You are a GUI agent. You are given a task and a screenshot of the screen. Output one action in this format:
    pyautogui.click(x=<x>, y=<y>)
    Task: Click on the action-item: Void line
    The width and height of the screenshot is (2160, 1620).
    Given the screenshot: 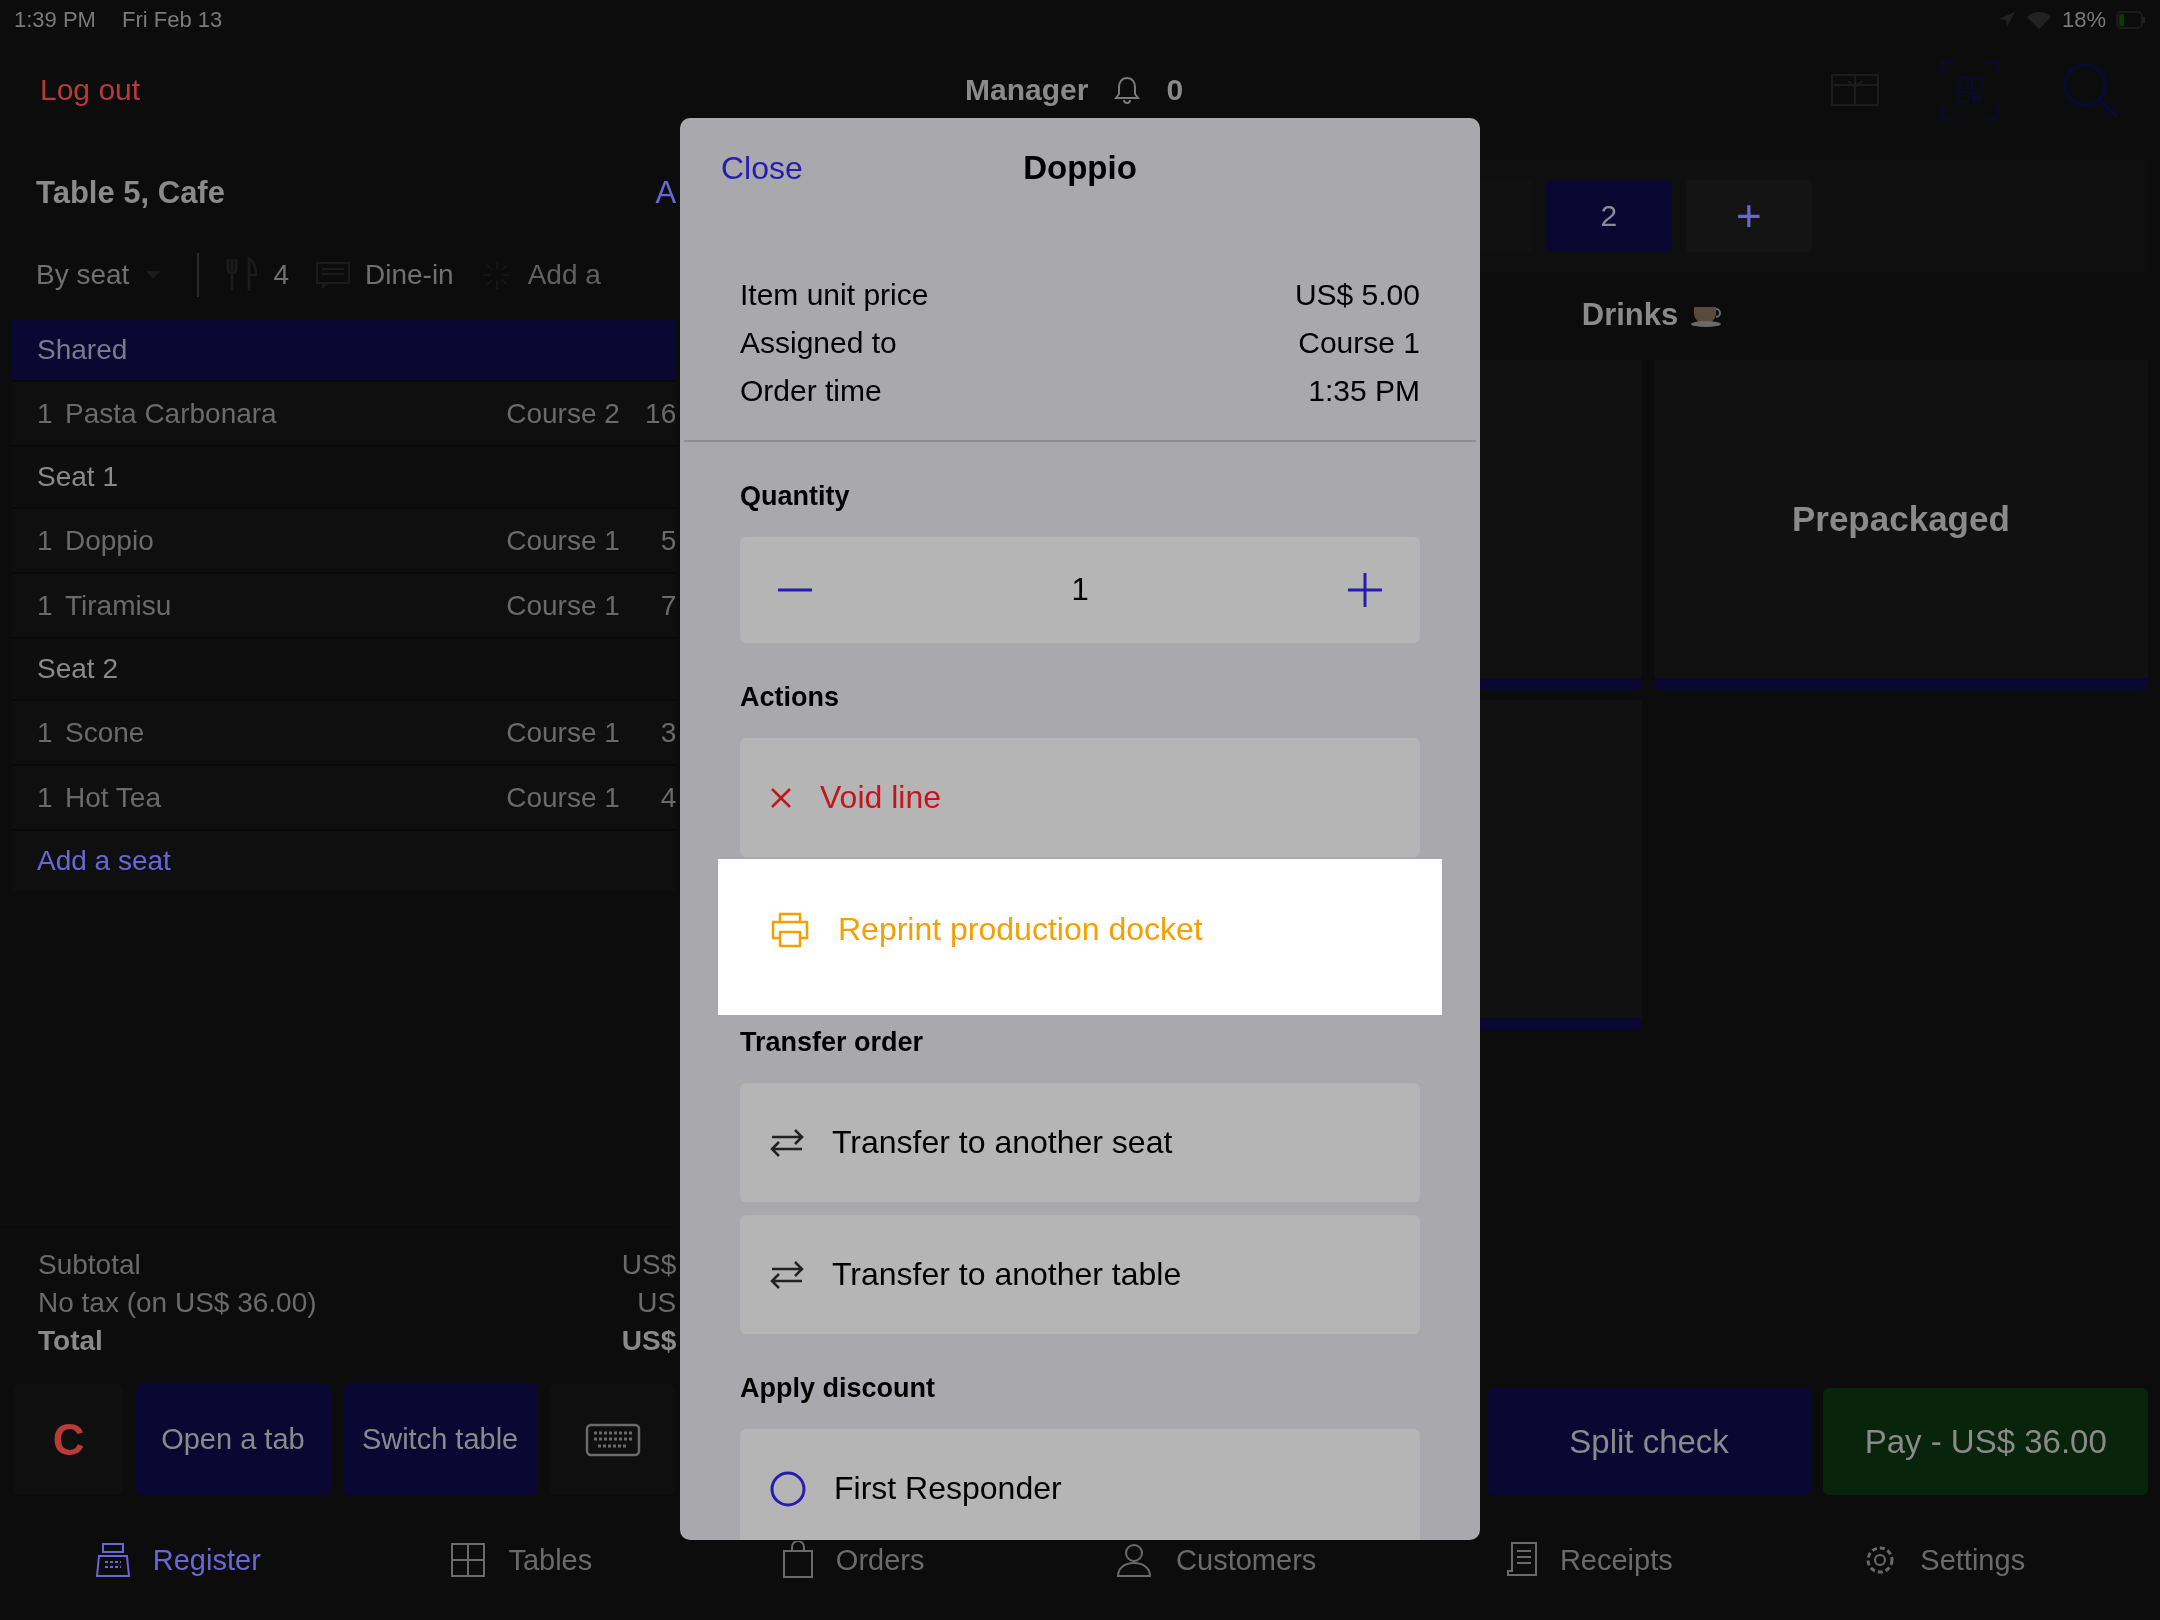 What is the action you would take?
    pyautogui.click(x=1080, y=797)
    